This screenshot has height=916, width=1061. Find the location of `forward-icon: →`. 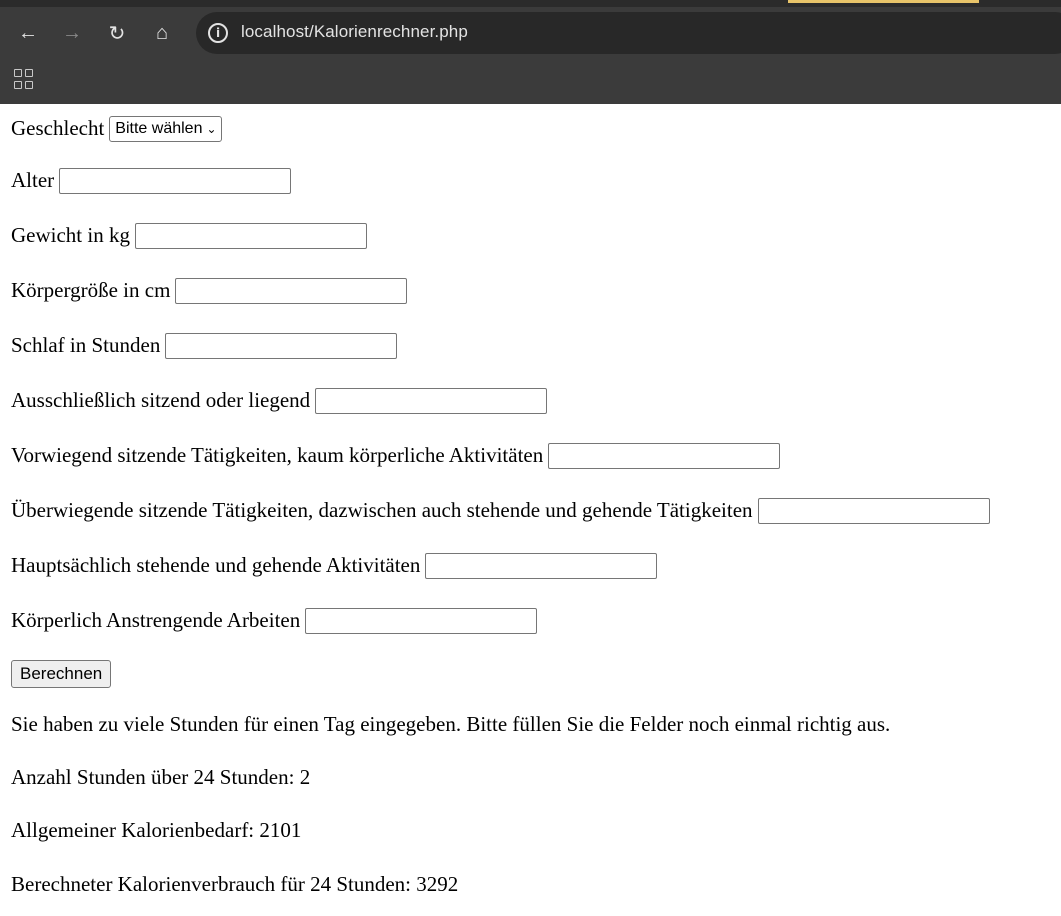

forward-icon: → is located at coordinates (72, 33).